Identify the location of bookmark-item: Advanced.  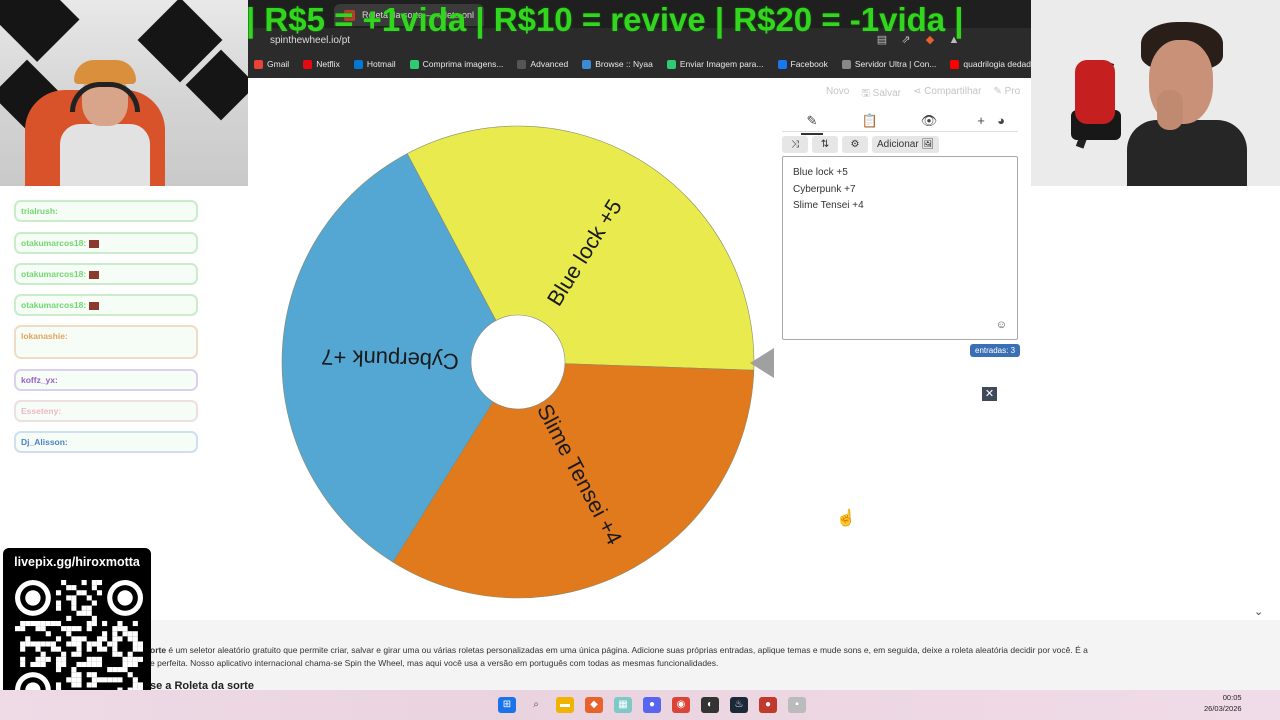
(542, 64).